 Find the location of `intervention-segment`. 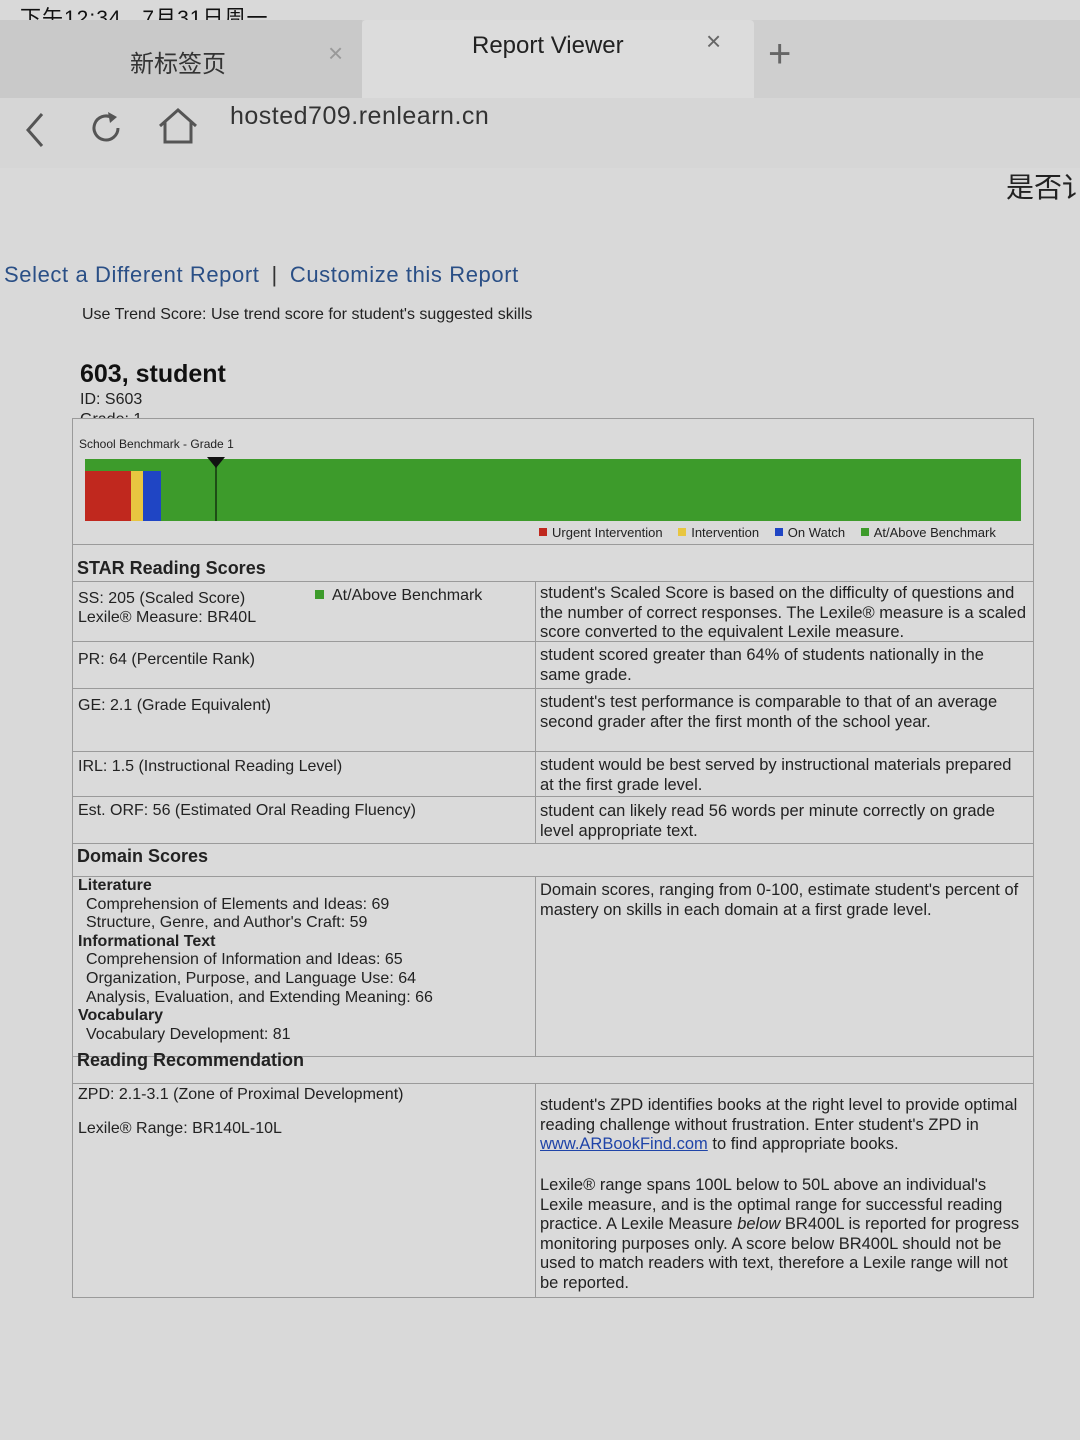

intervention-segment is located at coordinates (137, 496).